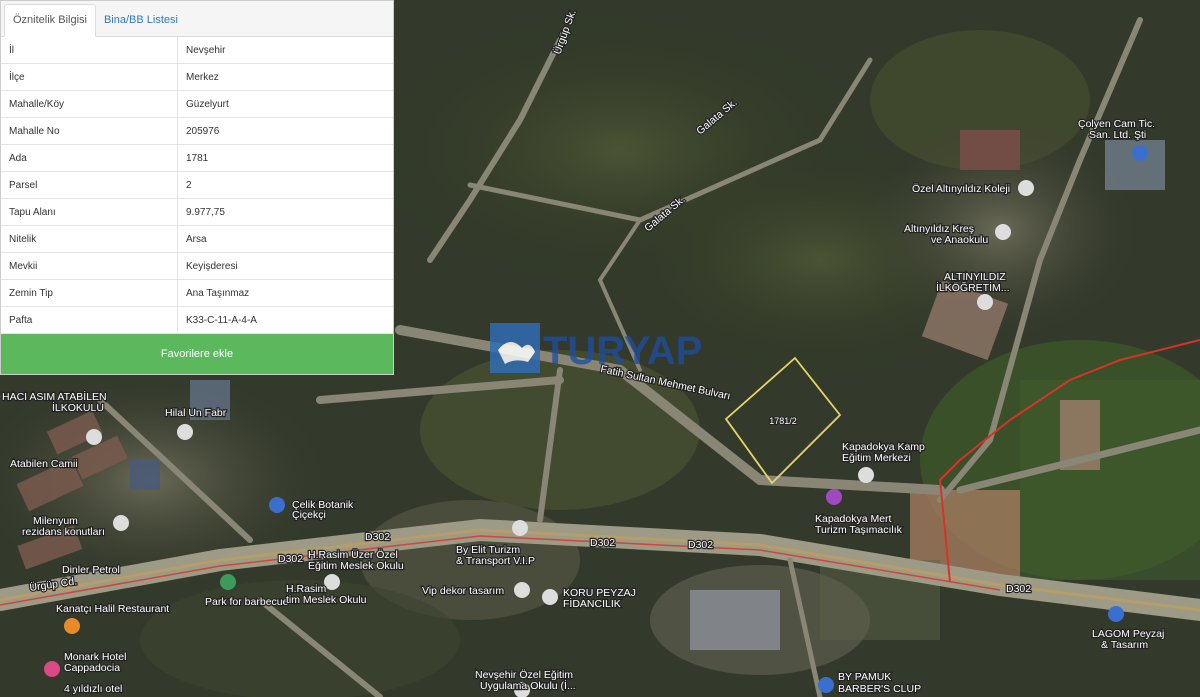  What do you see at coordinates (197, 19) in the screenshot?
I see `tab-bar: Öznitelik Bilgisi Bina/BB Listesi` at bounding box center [197, 19].